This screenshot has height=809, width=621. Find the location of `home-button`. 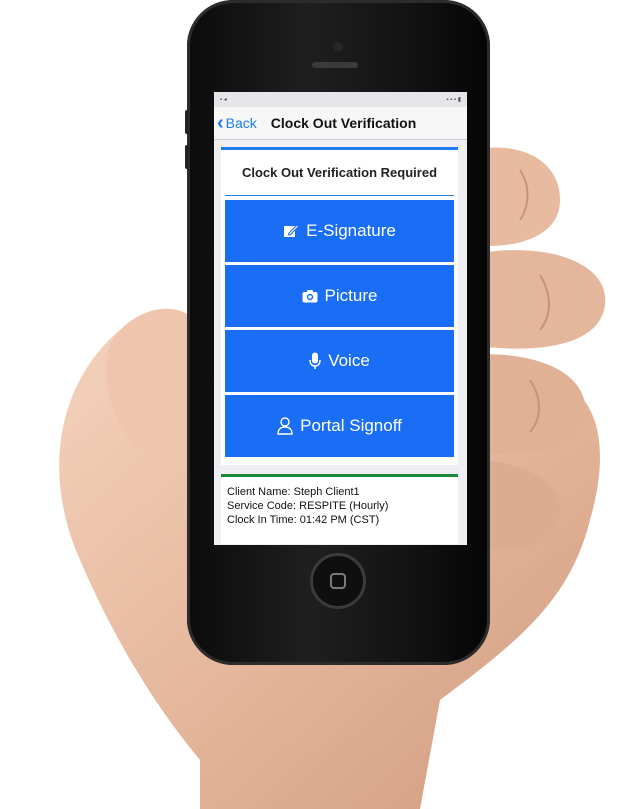

home-button is located at coordinates (338, 581).